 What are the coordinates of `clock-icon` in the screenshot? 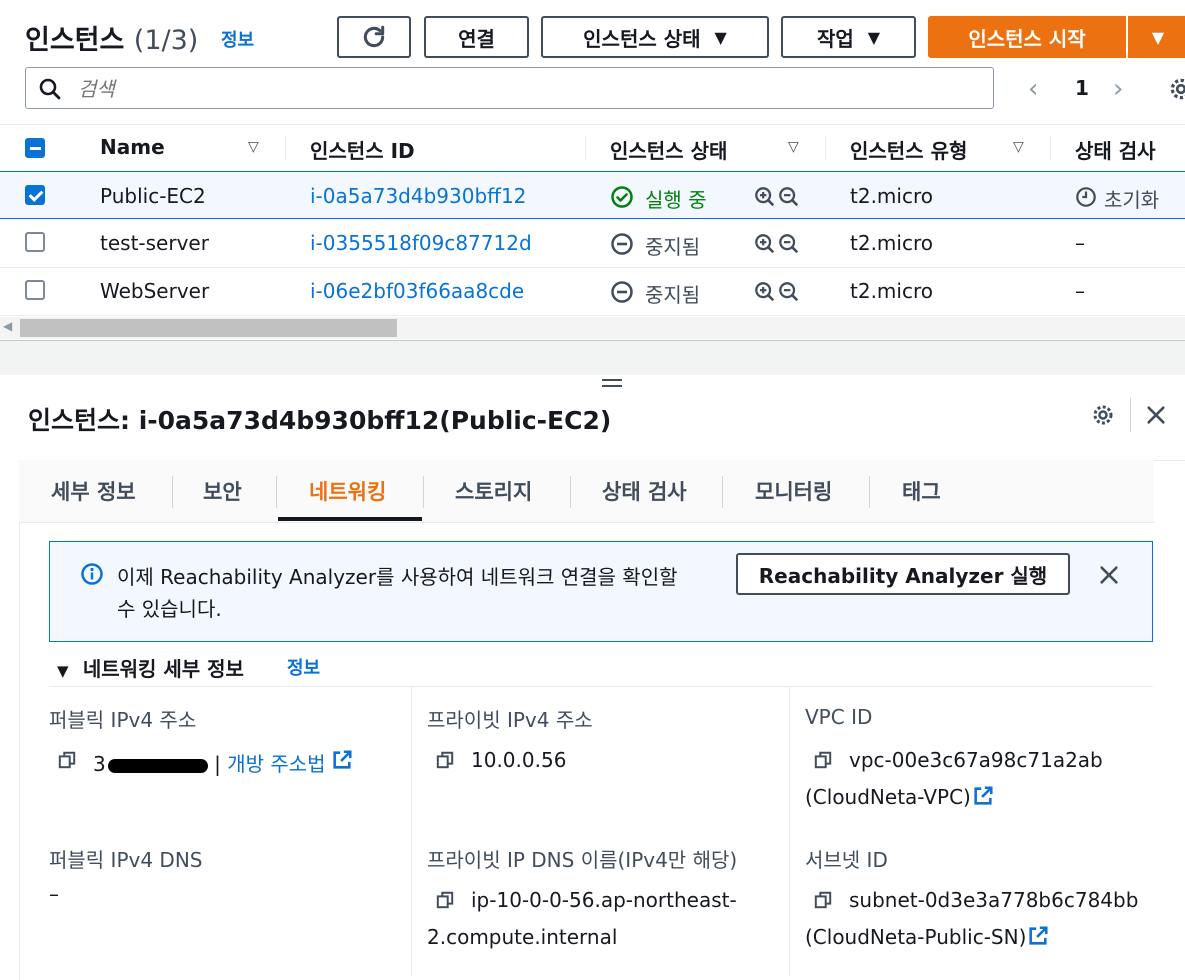 It's located at (1086, 197).